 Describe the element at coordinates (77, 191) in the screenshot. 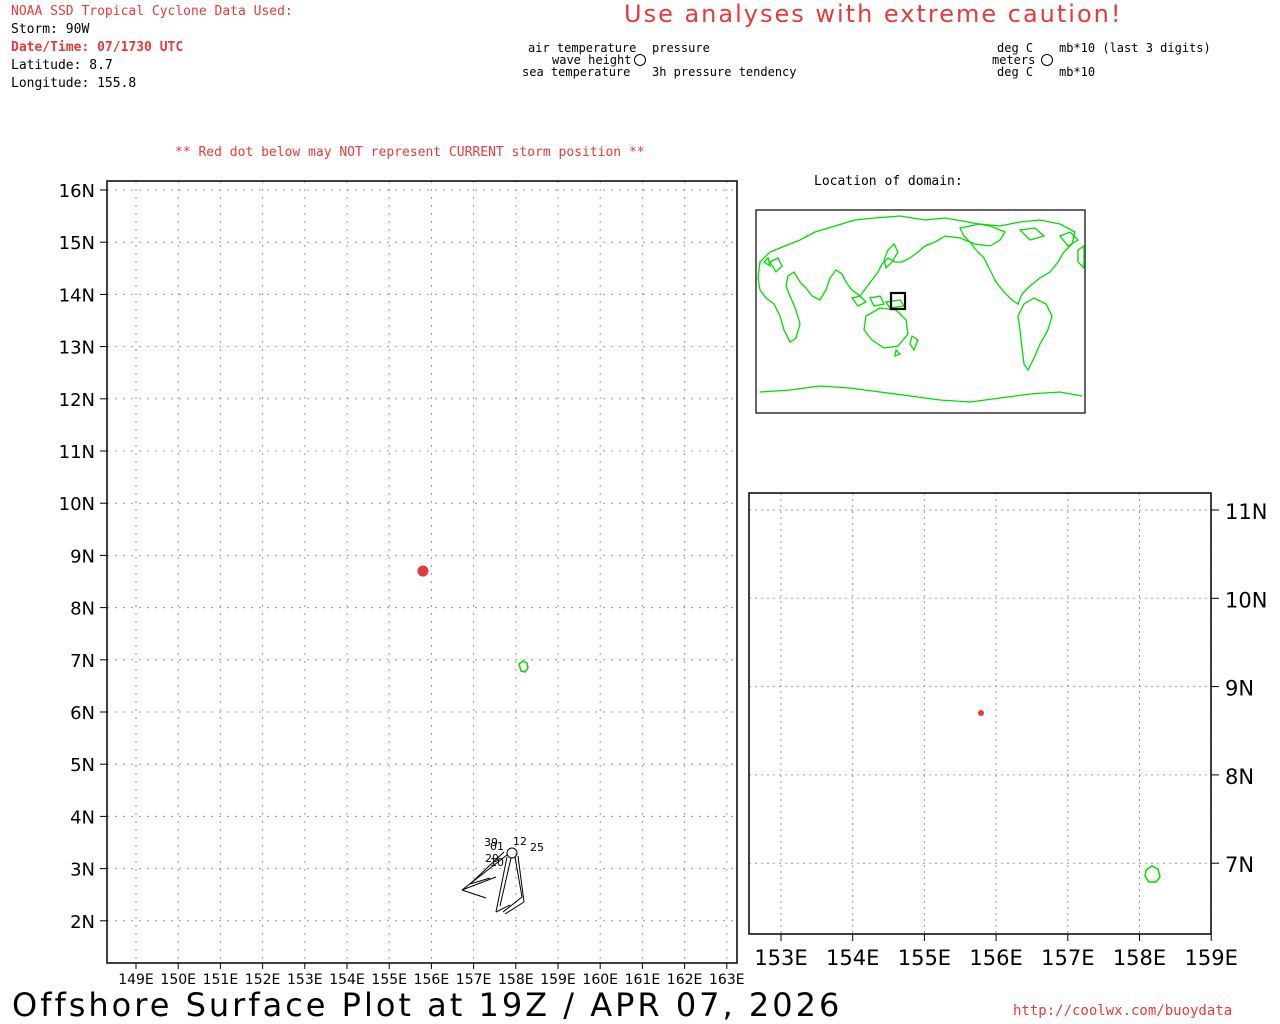

I see `lat-label: 16N` at that location.